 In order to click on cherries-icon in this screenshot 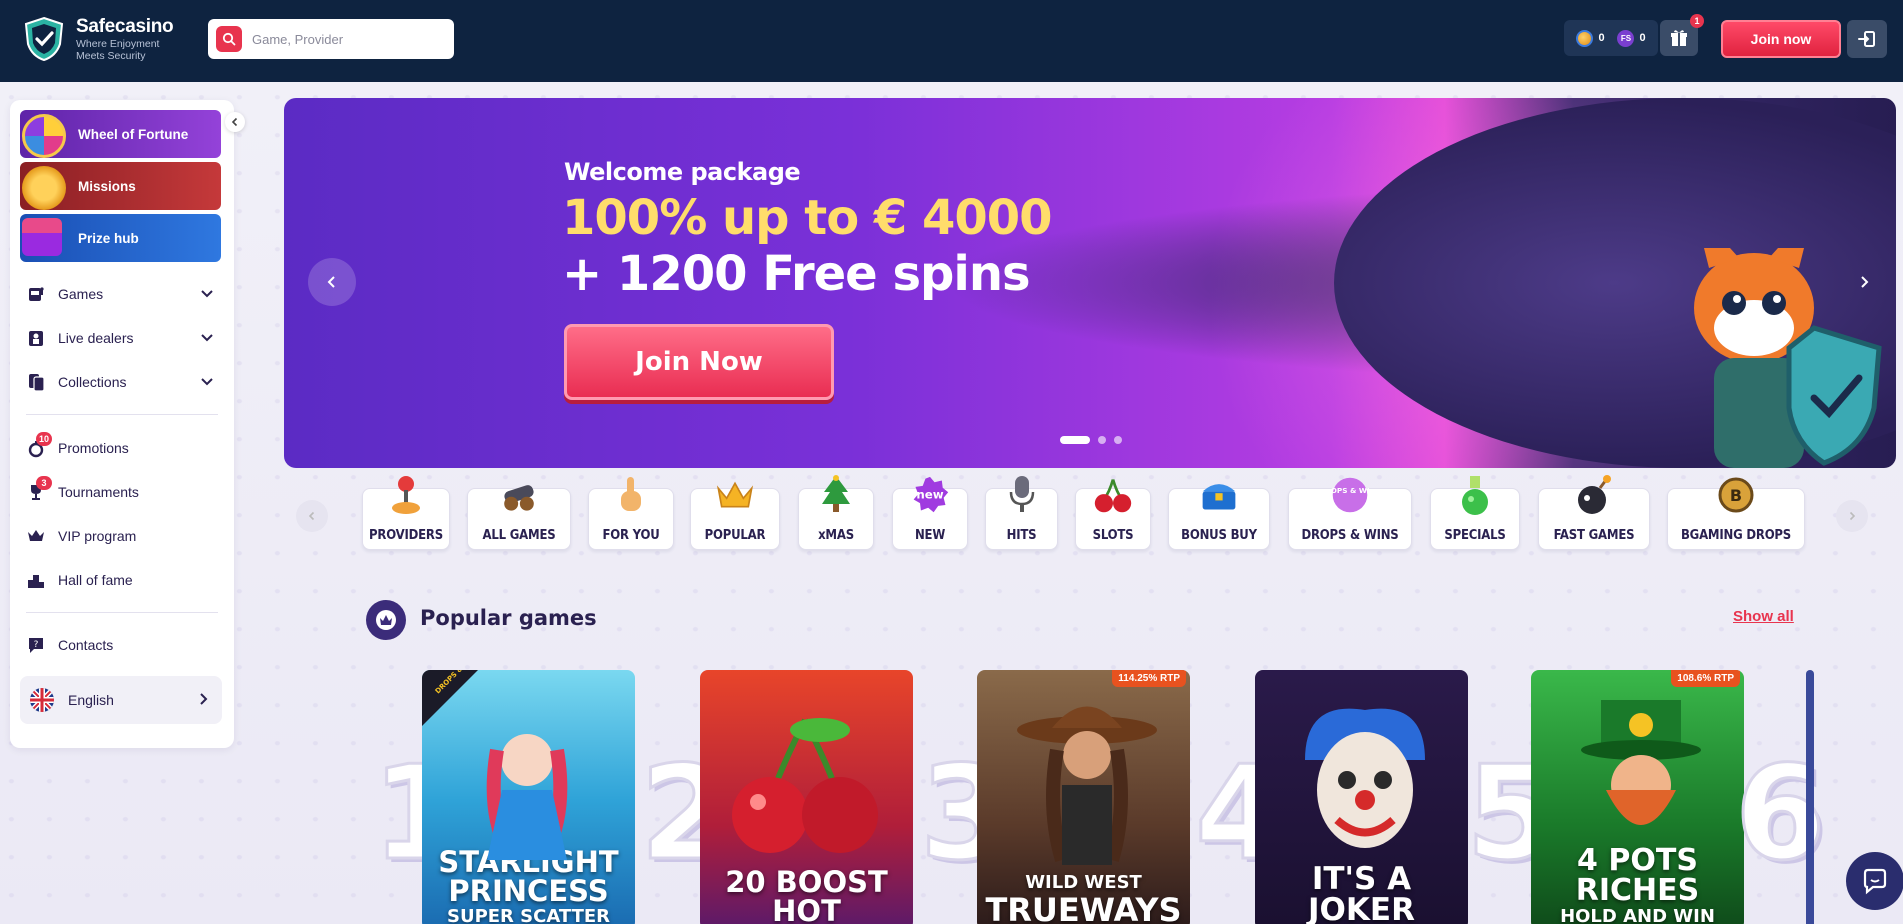, I will do `click(1113, 495)`.